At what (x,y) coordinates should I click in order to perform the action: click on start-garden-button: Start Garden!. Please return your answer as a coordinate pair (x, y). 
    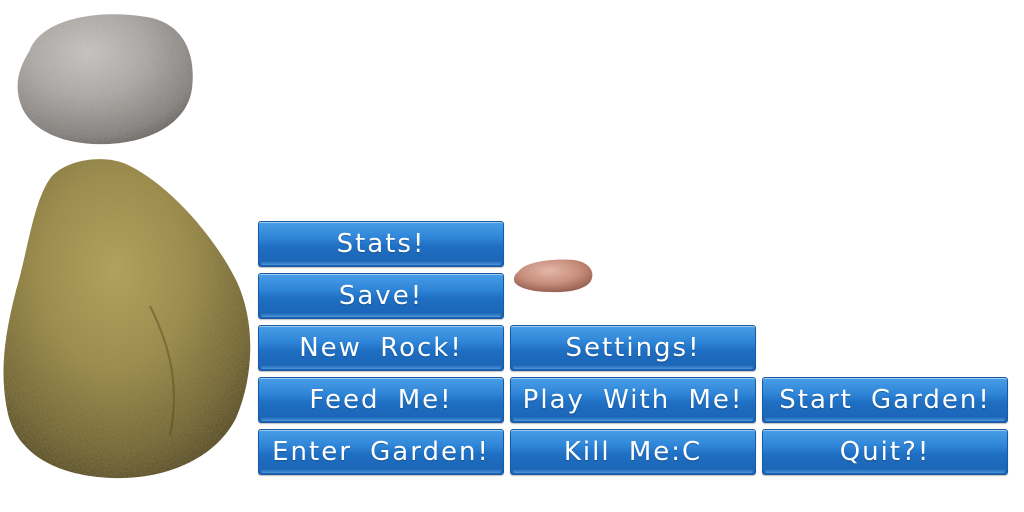
    Looking at the image, I should click on (885, 400).